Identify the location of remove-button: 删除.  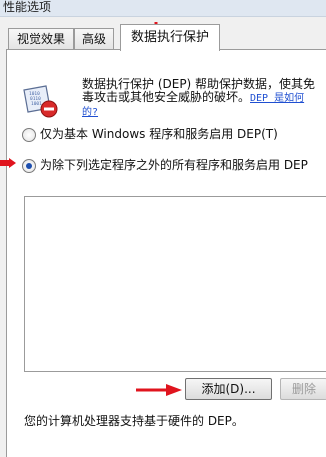
(303, 389).